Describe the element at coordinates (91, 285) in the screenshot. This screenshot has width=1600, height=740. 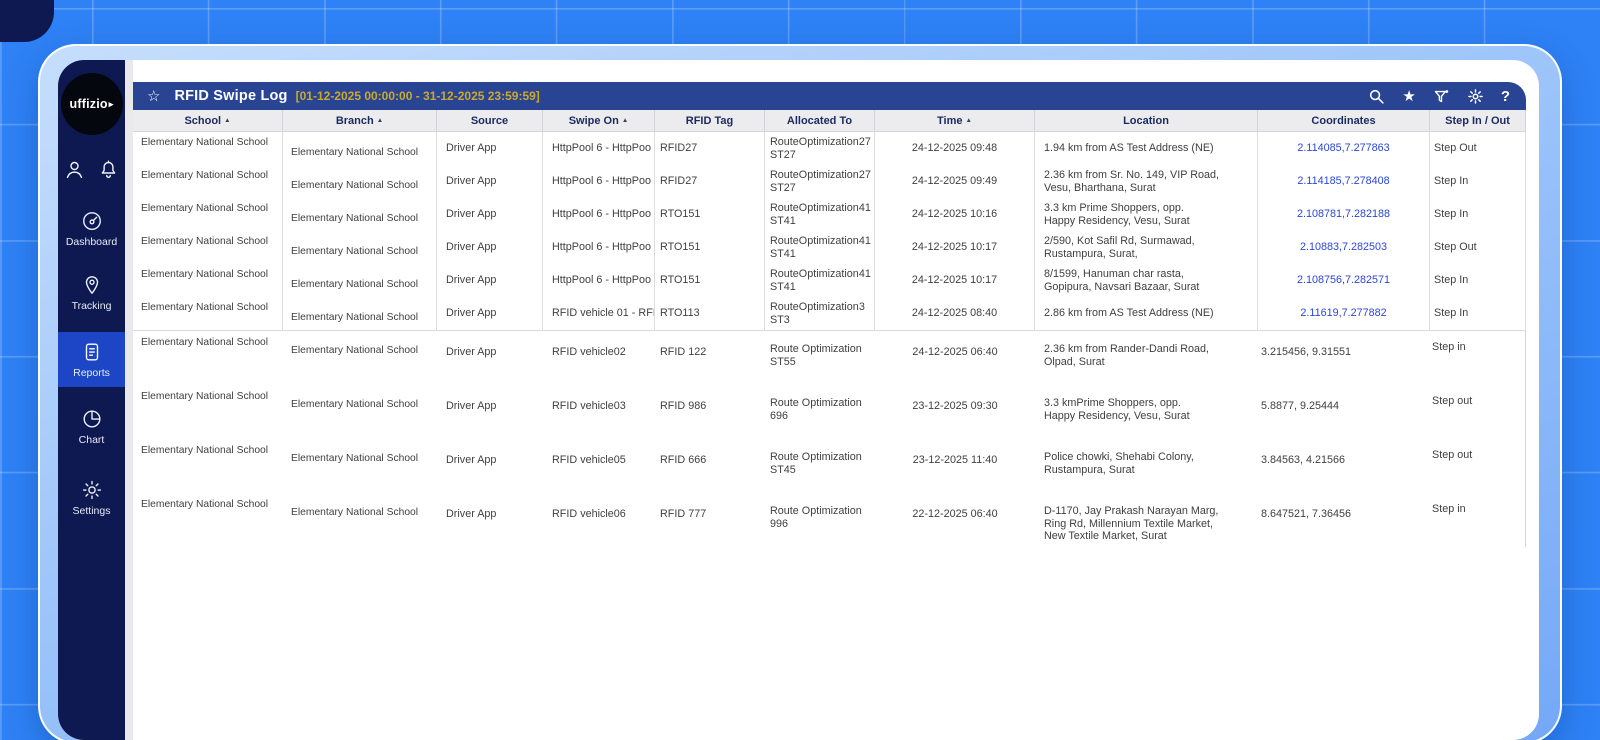
I see `tracking-pin-icon` at that location.